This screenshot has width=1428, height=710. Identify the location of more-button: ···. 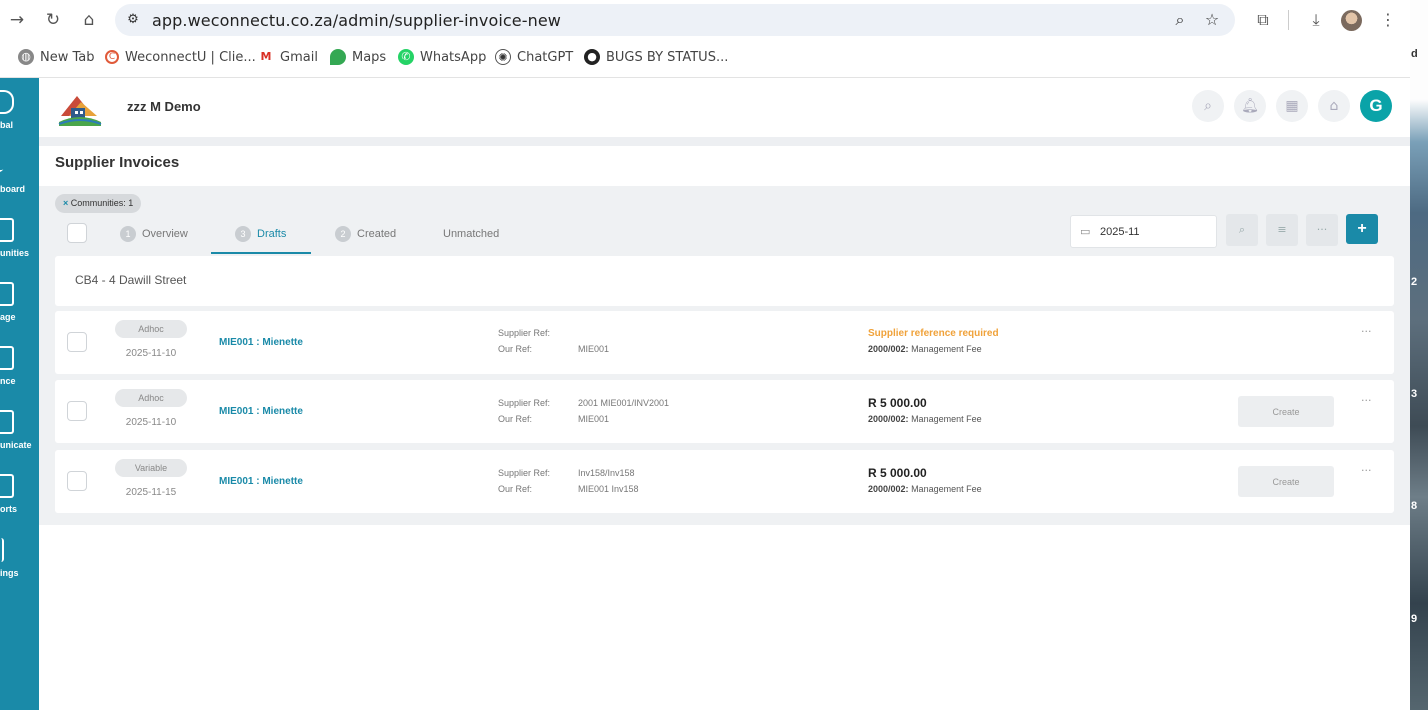
(1322, 230).